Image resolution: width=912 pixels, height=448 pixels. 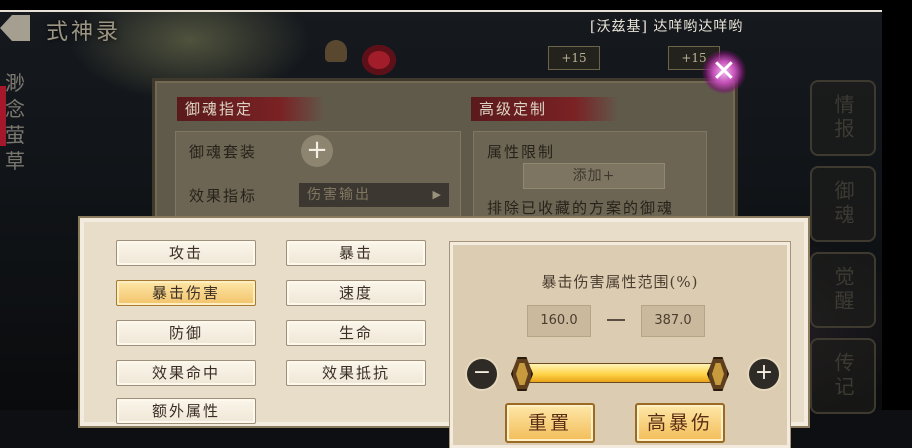 What do you see at coordinates (764, 374) in the screenshot?
I see `plus-icon: +` at bounding box center [764, 374].